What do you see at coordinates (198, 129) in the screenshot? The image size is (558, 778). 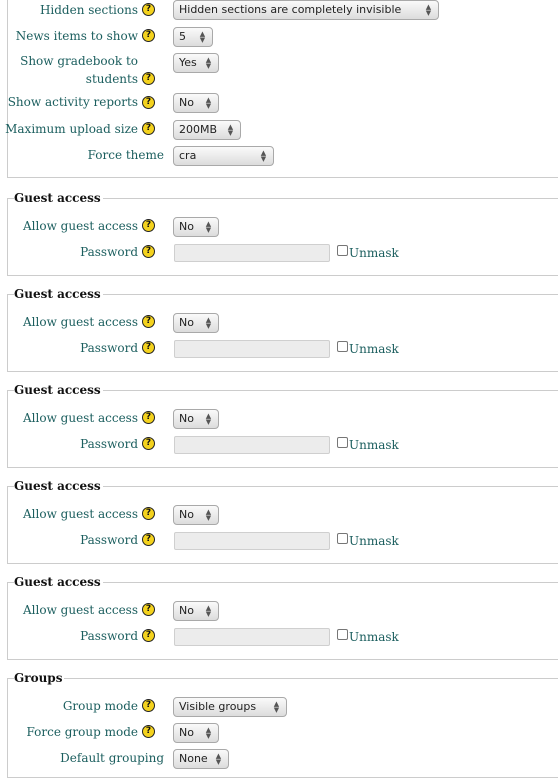 I see `max-upload-value: 200MB` at bounding box center [198, 129].